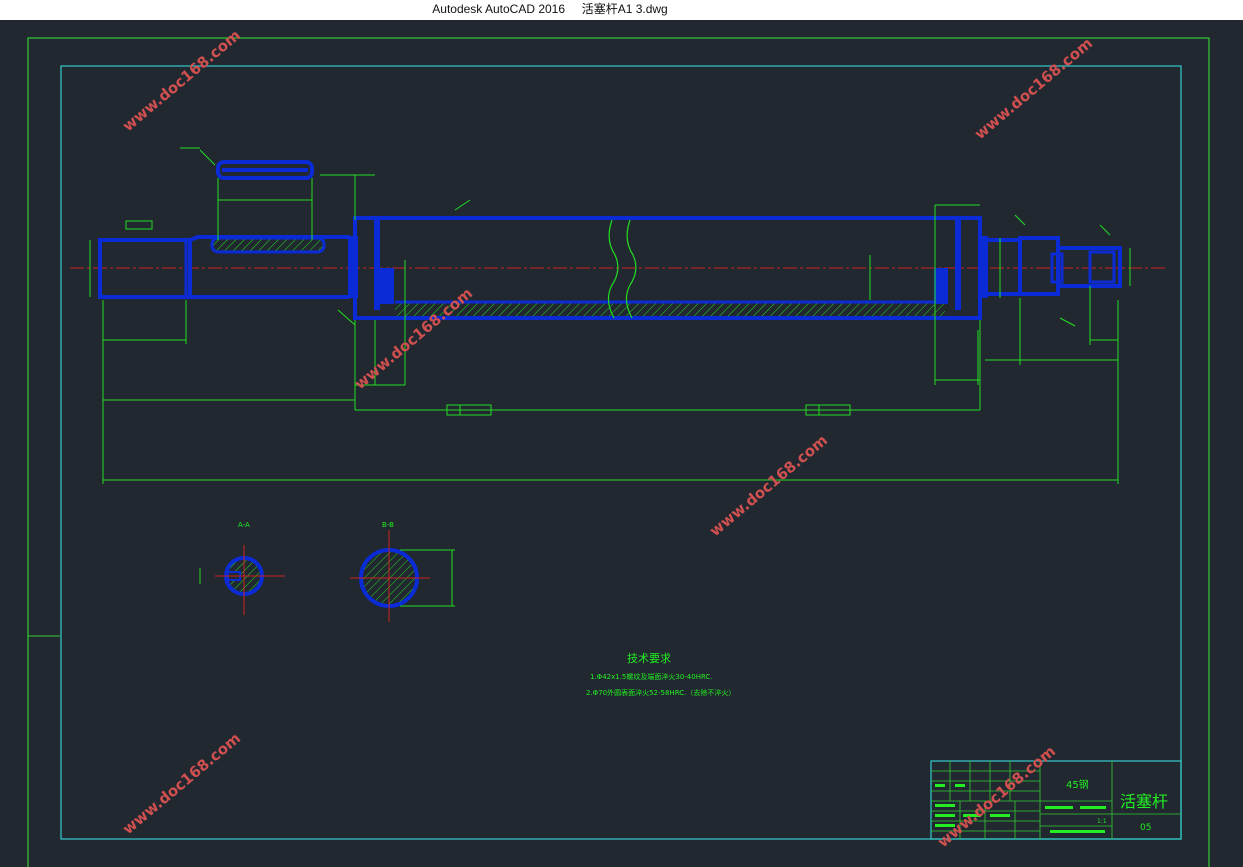  I want to click on keyway-hatched, so click(268, 245).